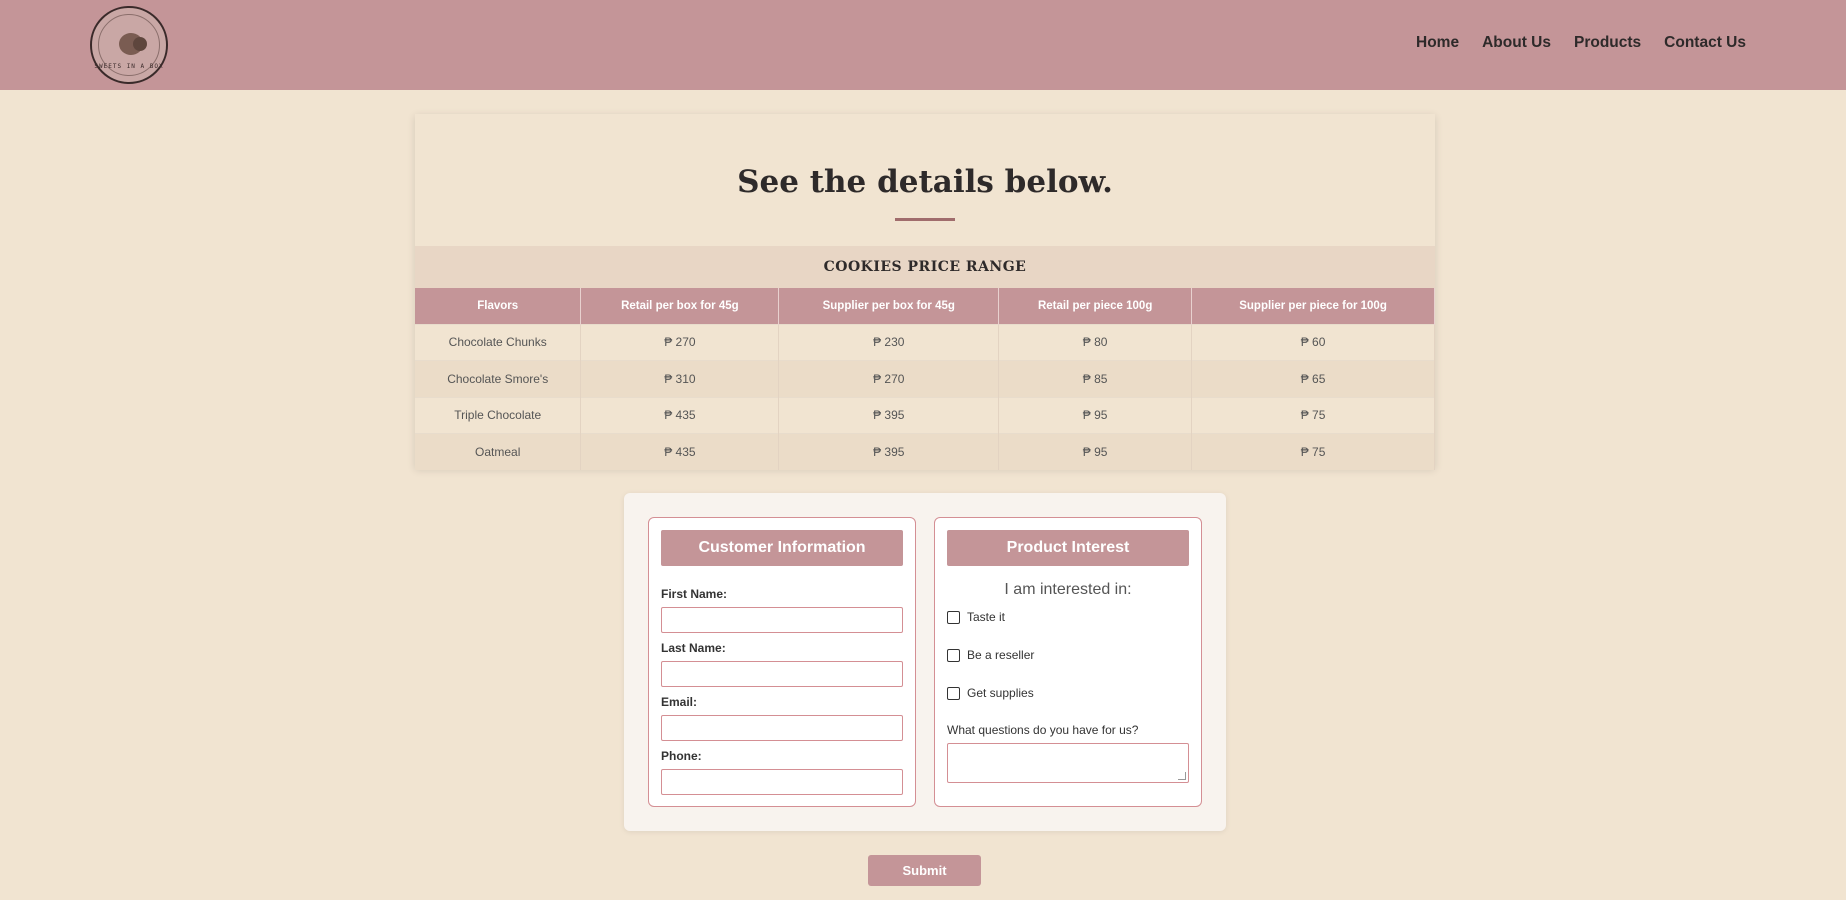  I want to click on column-header: Flavors, so click(498, 306).